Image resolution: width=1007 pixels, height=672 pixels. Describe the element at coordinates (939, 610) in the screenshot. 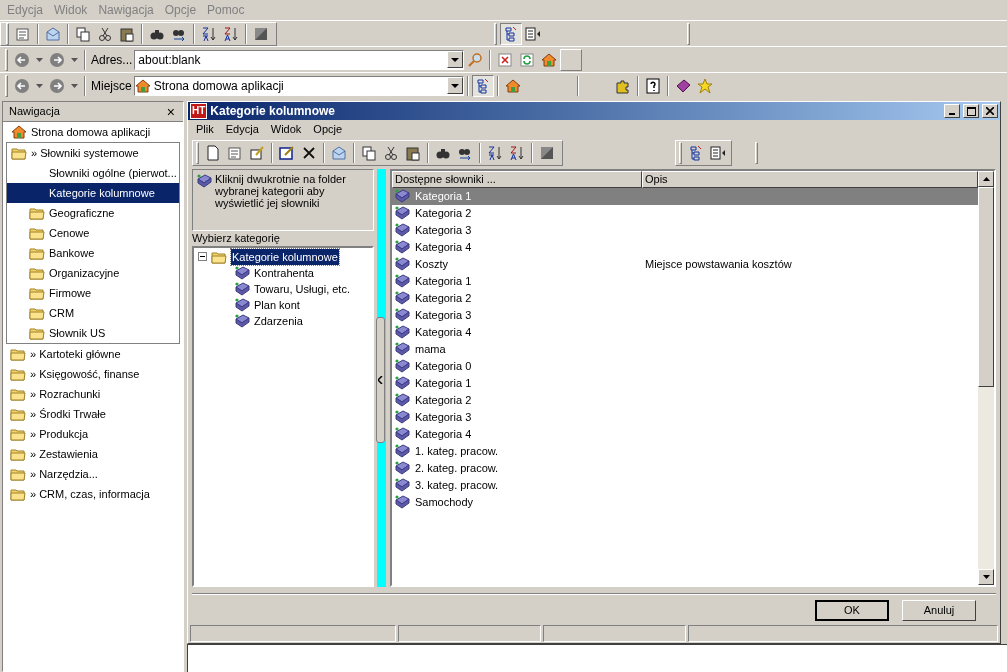

I see `dialog-button: Anuluj` at that location.